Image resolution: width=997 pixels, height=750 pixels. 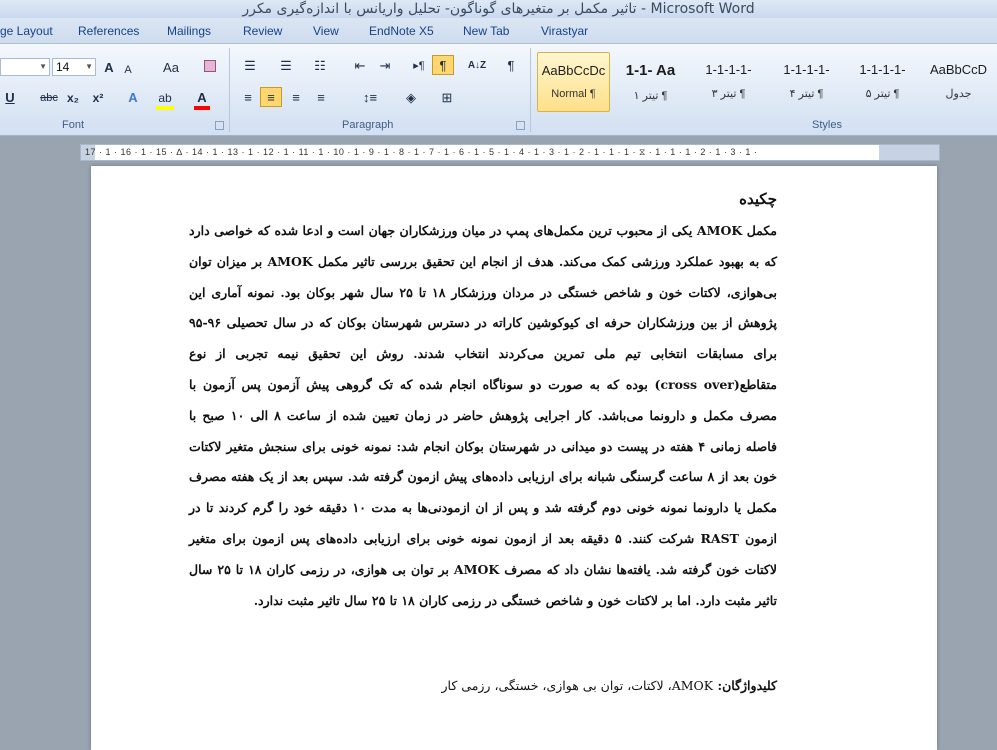 I want to click on strikethrough-button: abc, so click(x=49, y=98).